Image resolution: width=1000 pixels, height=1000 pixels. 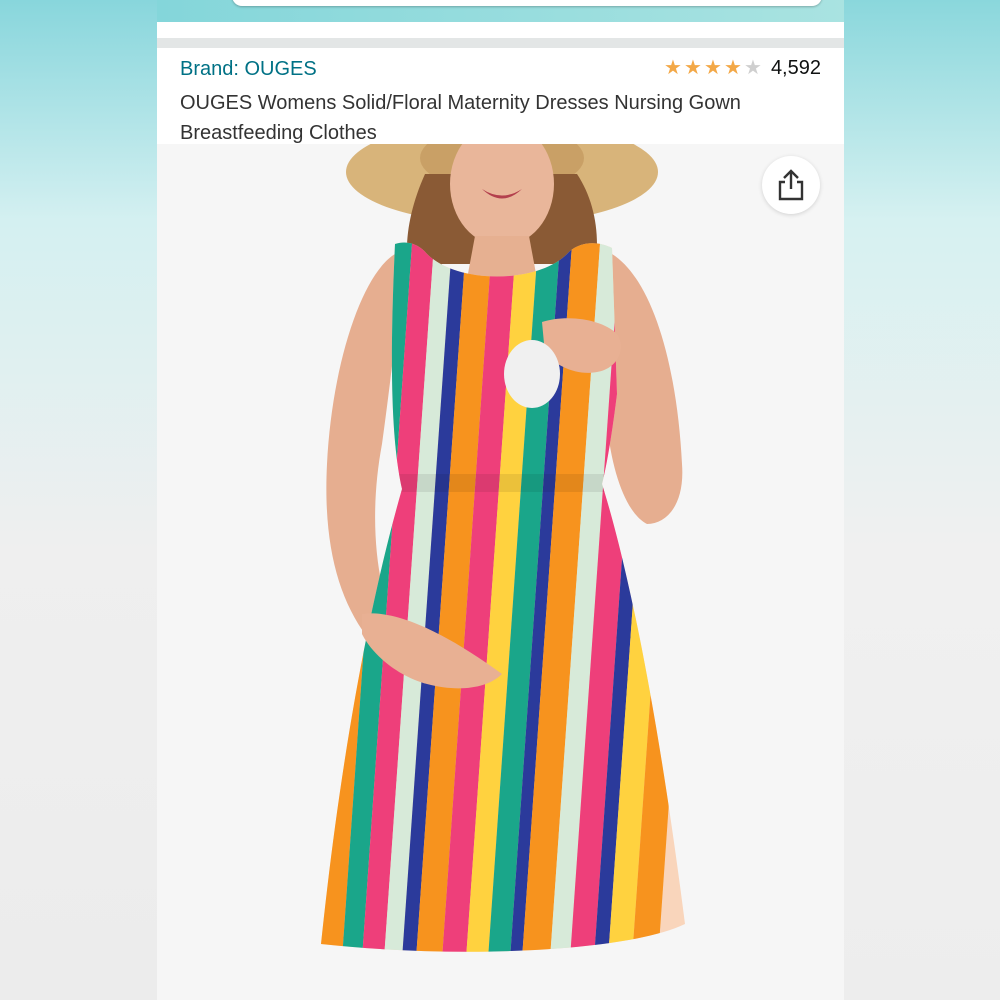 I want to click on share-icon, so click(x=791, y=185).